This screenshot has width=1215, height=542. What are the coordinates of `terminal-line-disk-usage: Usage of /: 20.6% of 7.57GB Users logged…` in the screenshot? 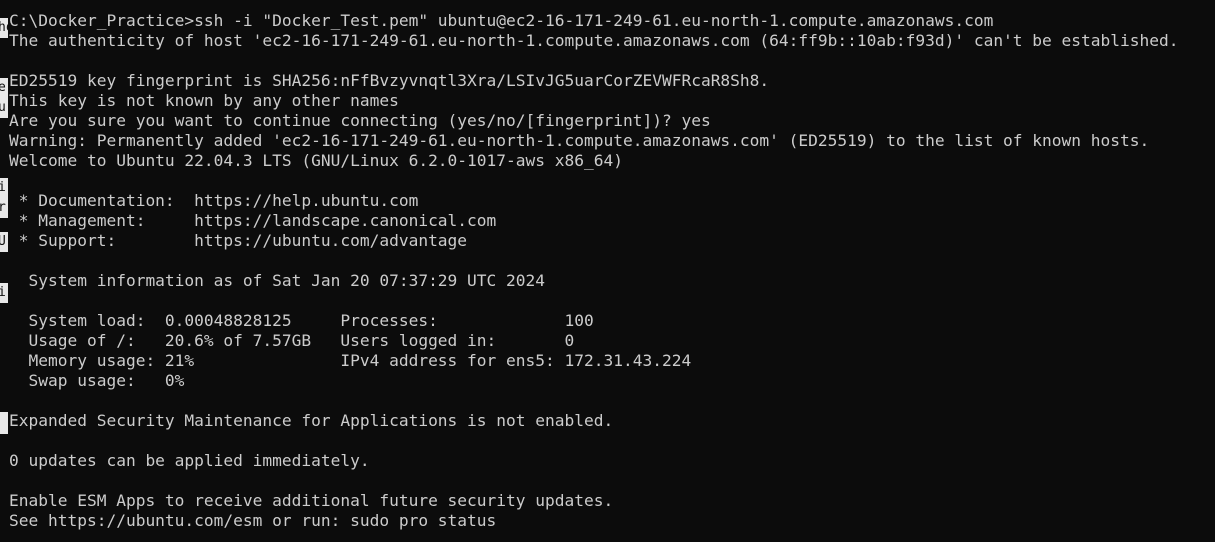 It's located at (292, 340).